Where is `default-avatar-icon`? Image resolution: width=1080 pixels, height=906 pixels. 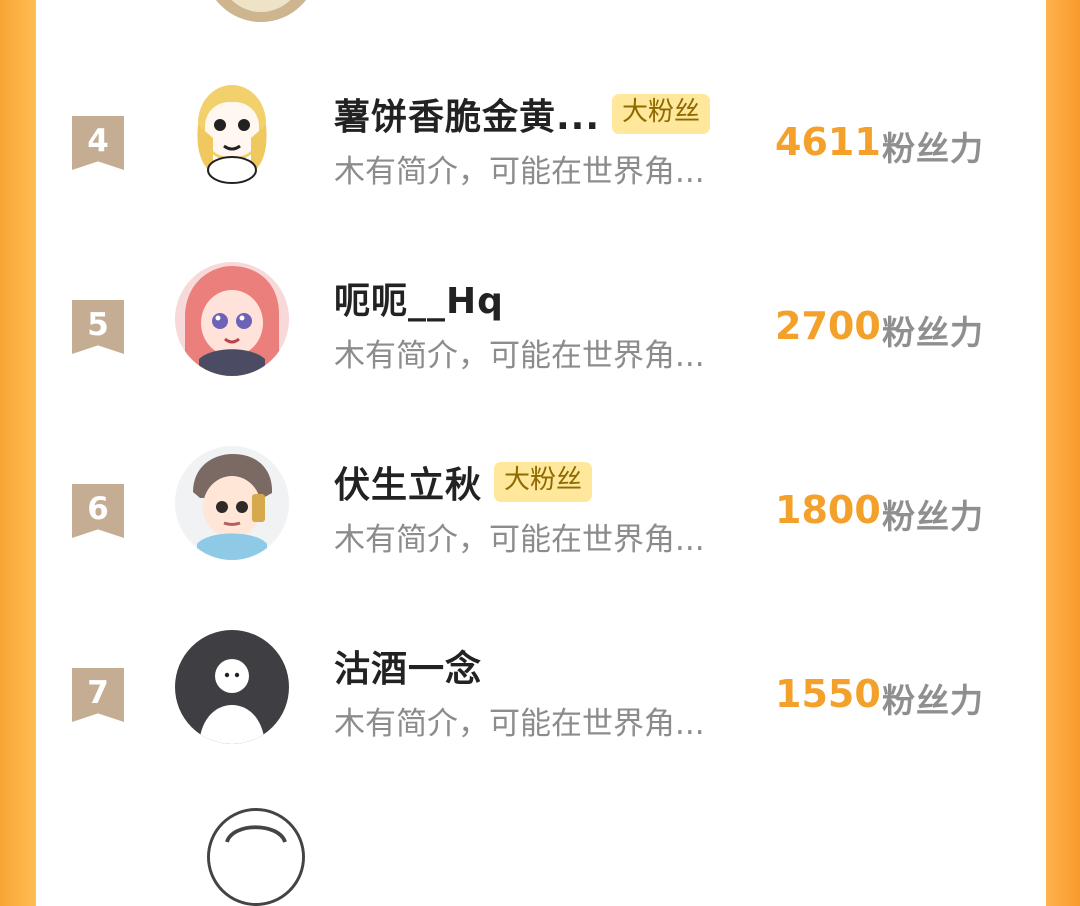
default-avatar-icon is located at coordinates (232, 687).